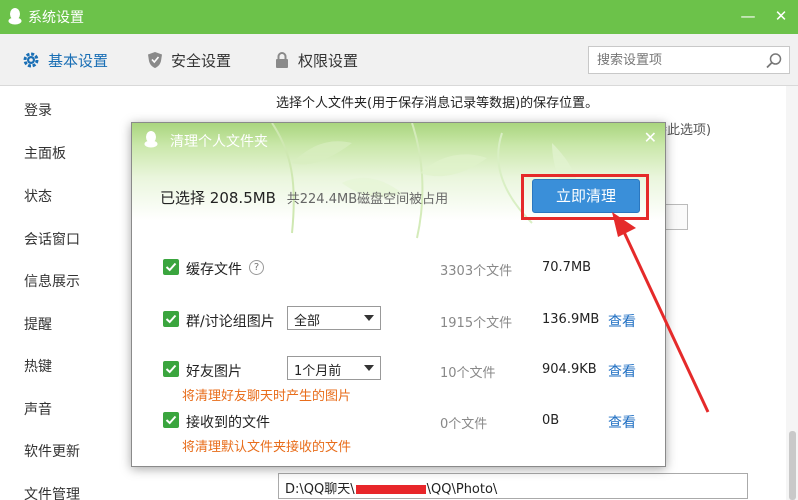 The width and height of the screenshot is (798, 500). Describe the element at coordinates (38, 324) in the screenshot. I see `sidebar-item-reminder: 提醒` at that location.